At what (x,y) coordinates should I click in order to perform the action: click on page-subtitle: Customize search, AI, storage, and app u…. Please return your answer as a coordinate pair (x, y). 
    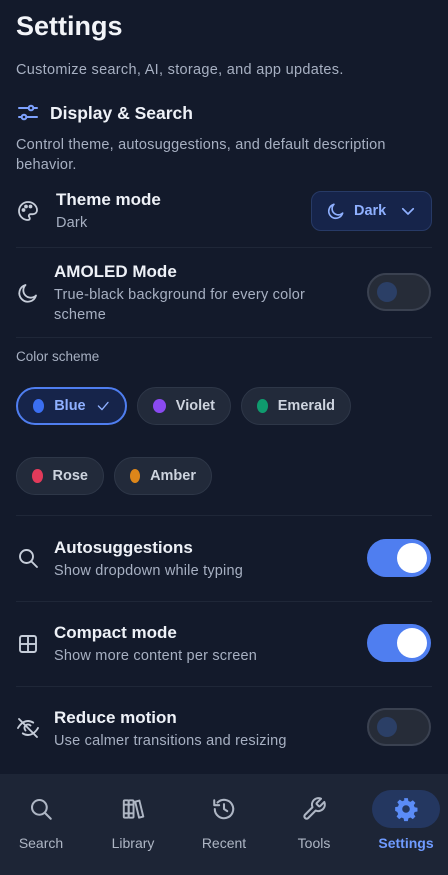
    Looking at the image, I should click on (180, 70).